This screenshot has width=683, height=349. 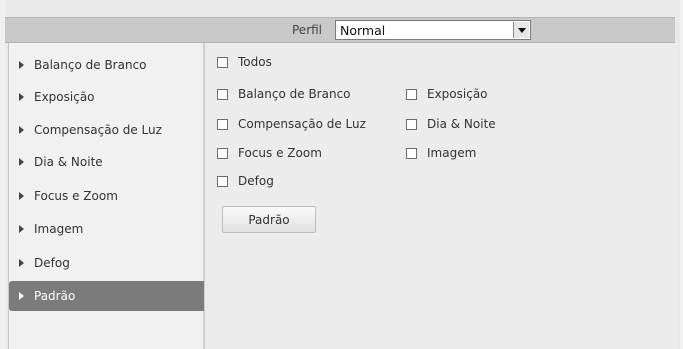 I want to click on checkbox-label: Imagem, so click(x=452, y=153).